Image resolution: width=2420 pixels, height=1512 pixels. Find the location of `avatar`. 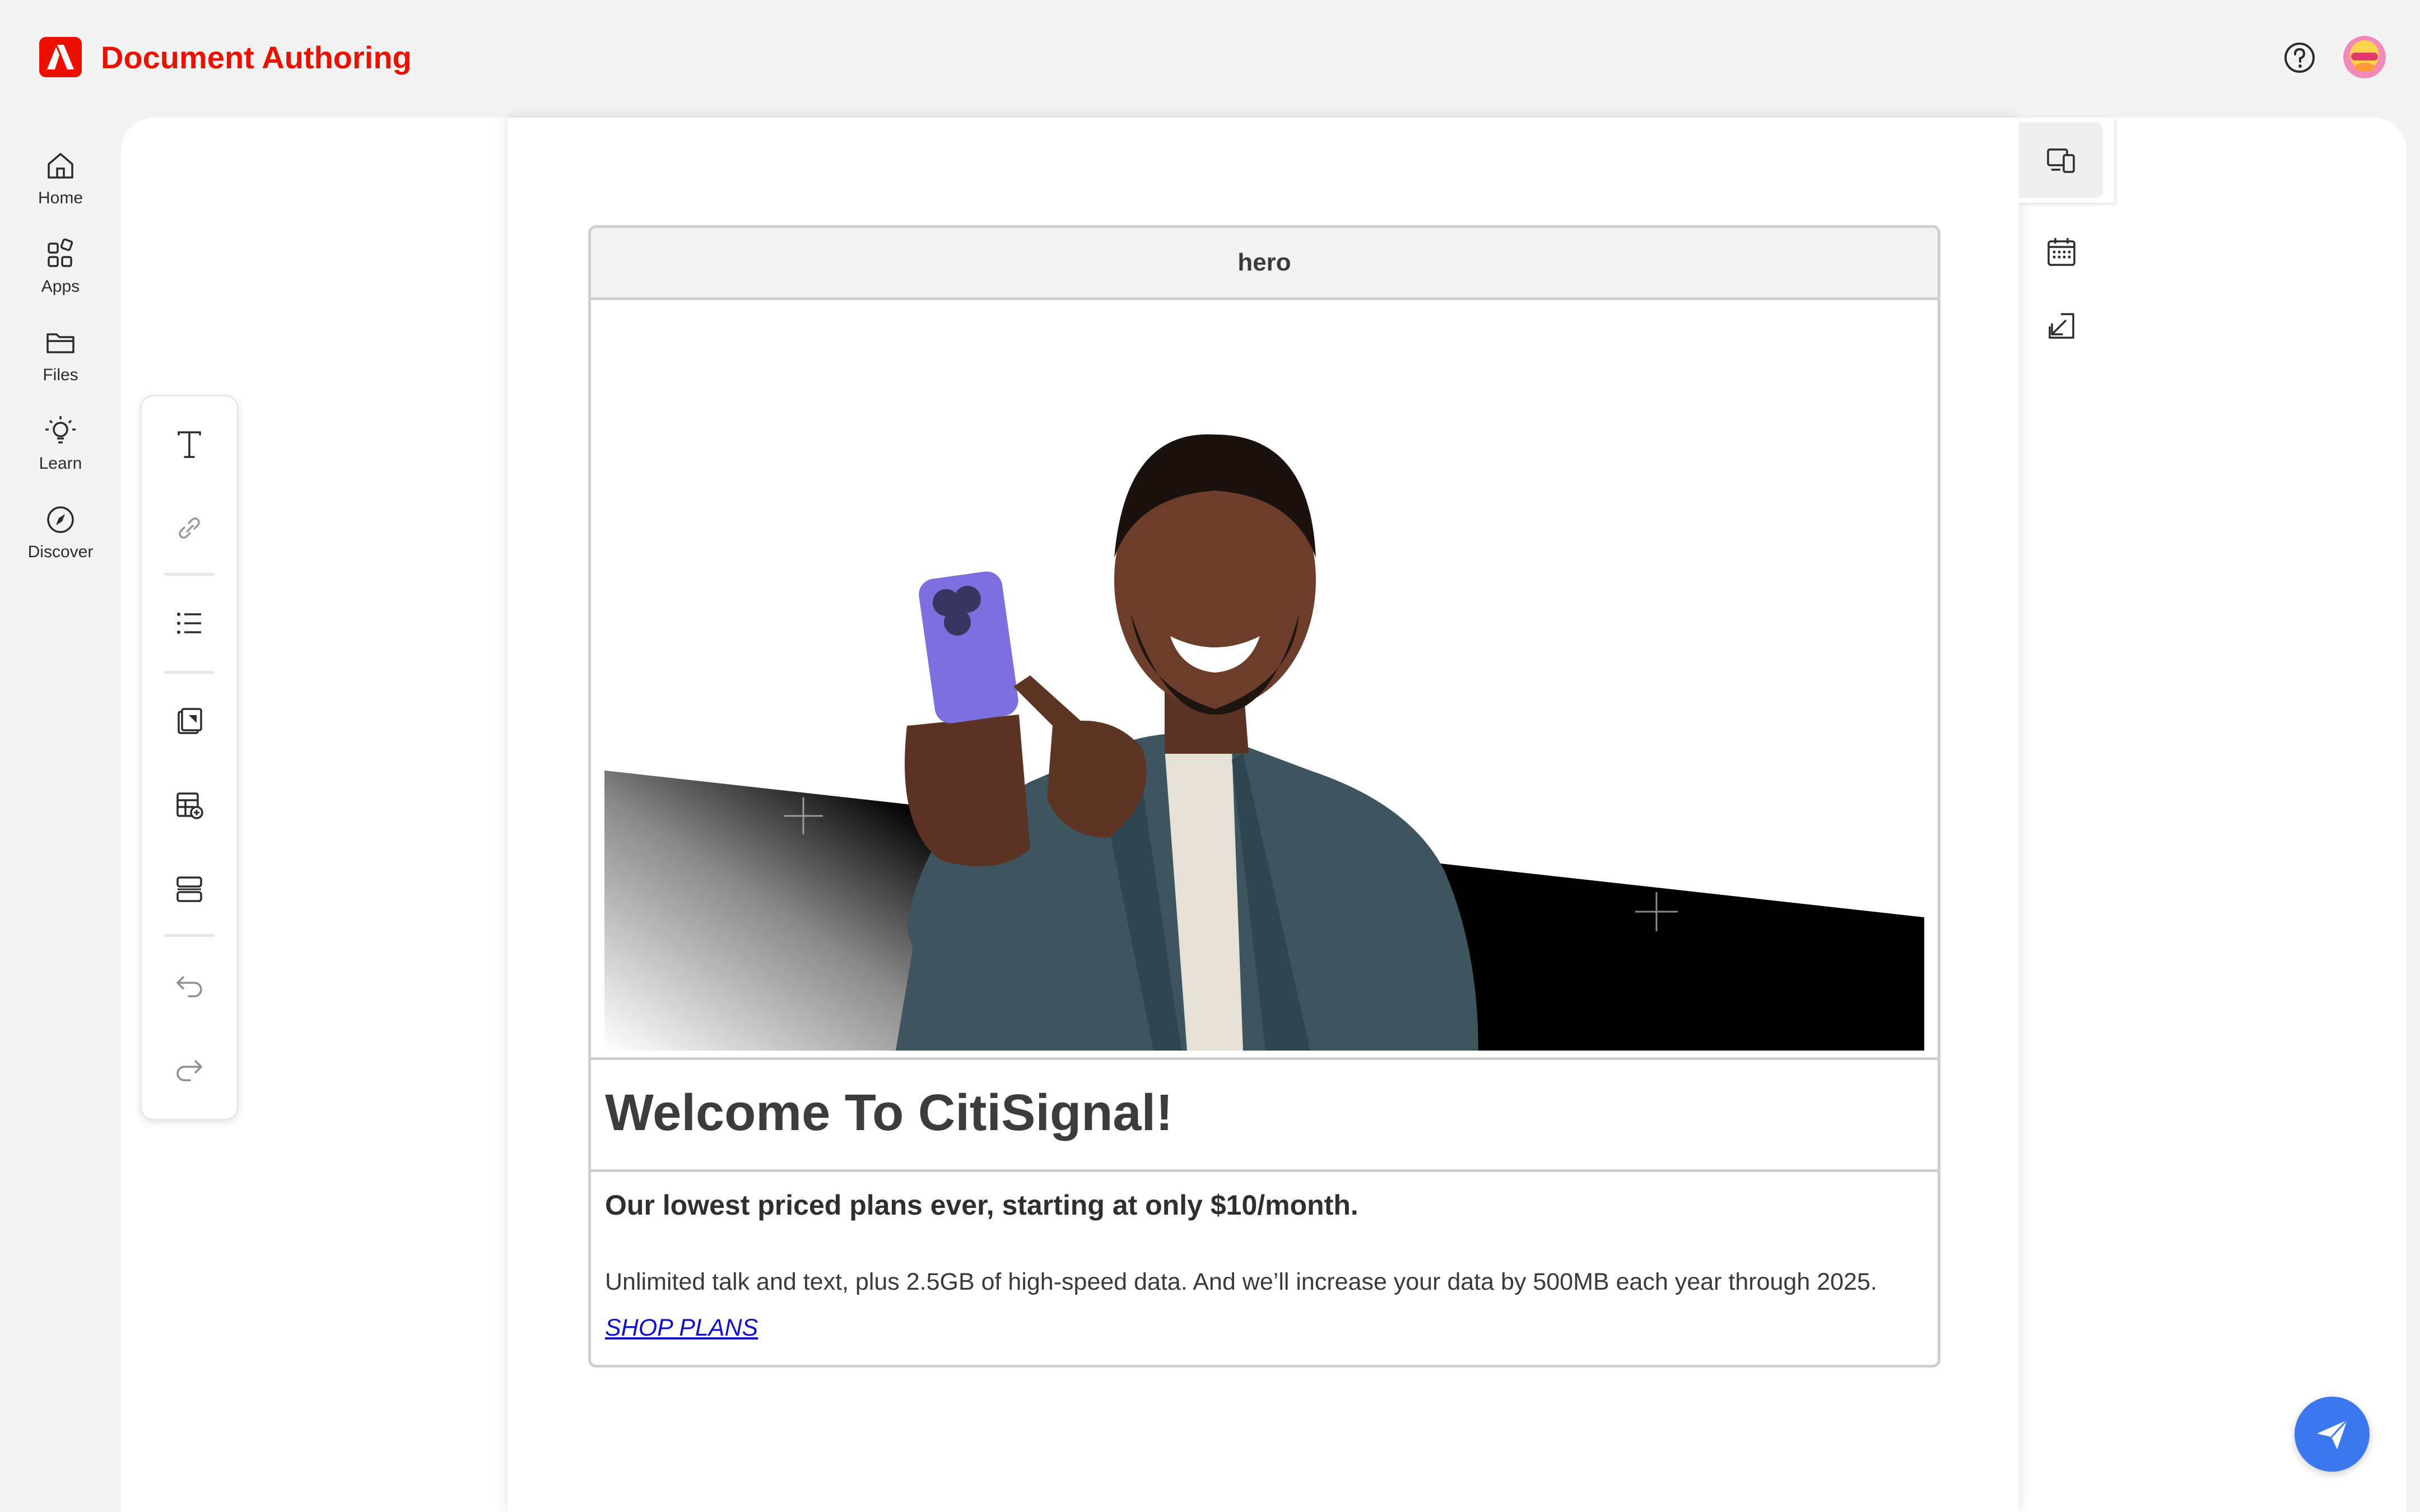

avatar is located at coordinates (2365, 57).